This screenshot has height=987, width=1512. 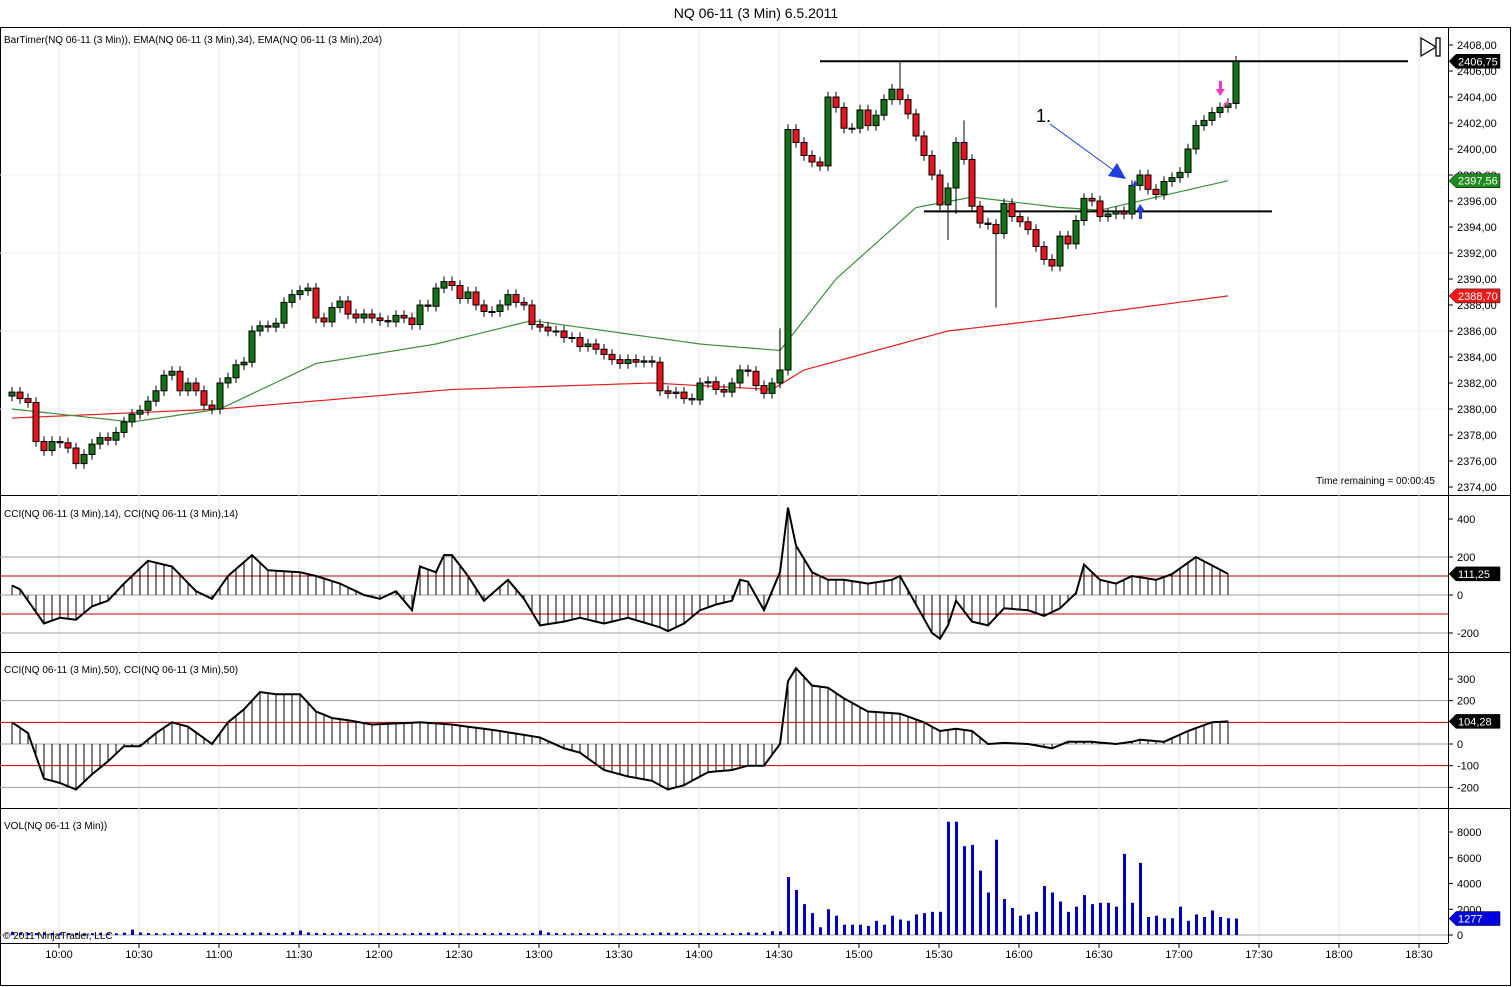 What do you see at coordinates (1477, 436) in the screenshot?
I see `price-tick-label: 2378,00` at bounding box center [1477, 436].